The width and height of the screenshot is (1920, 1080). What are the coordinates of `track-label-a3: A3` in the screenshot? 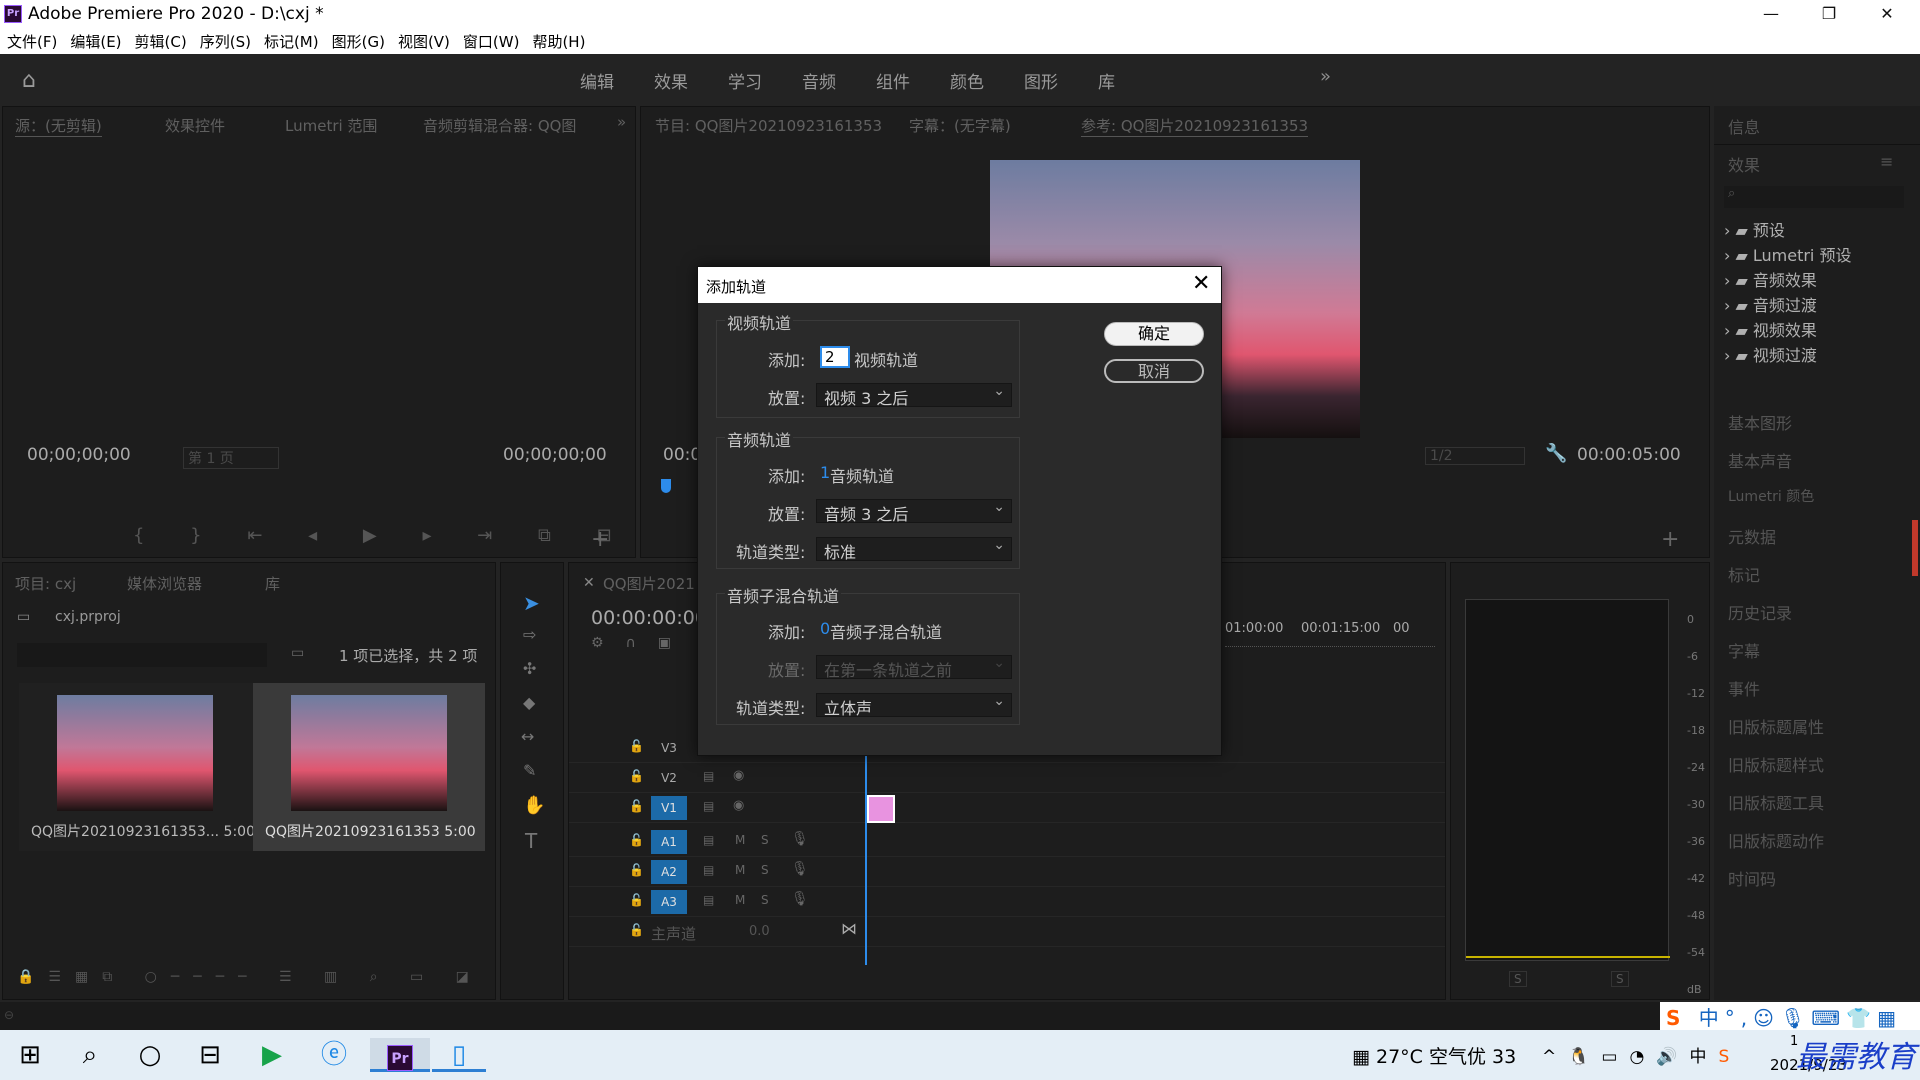 It's located at (669, 902).